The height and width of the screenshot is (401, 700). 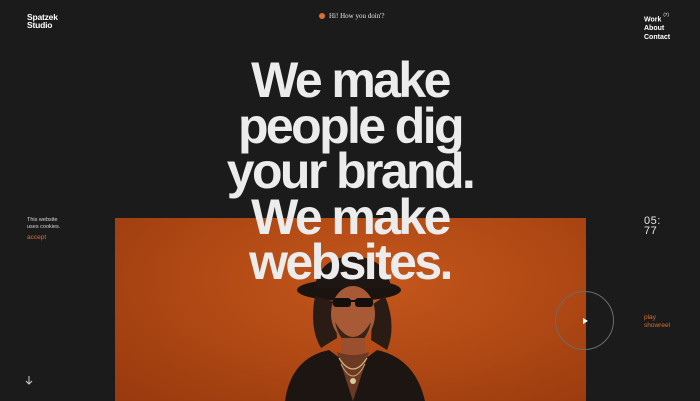 What do you see at coordinates (322, 16) in the screenshot?
I see `status-dot-icon` at bounding box center [322, 16].